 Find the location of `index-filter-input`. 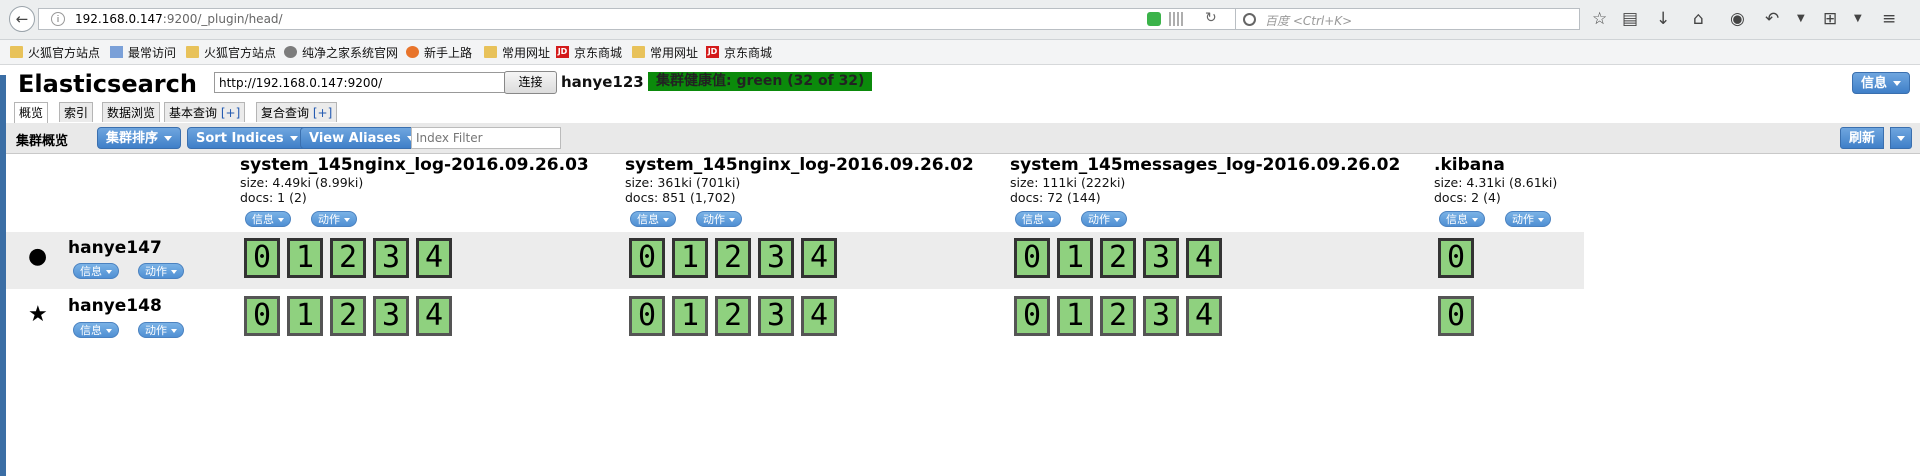

index-filter-input is located at coordinates (486, 138).